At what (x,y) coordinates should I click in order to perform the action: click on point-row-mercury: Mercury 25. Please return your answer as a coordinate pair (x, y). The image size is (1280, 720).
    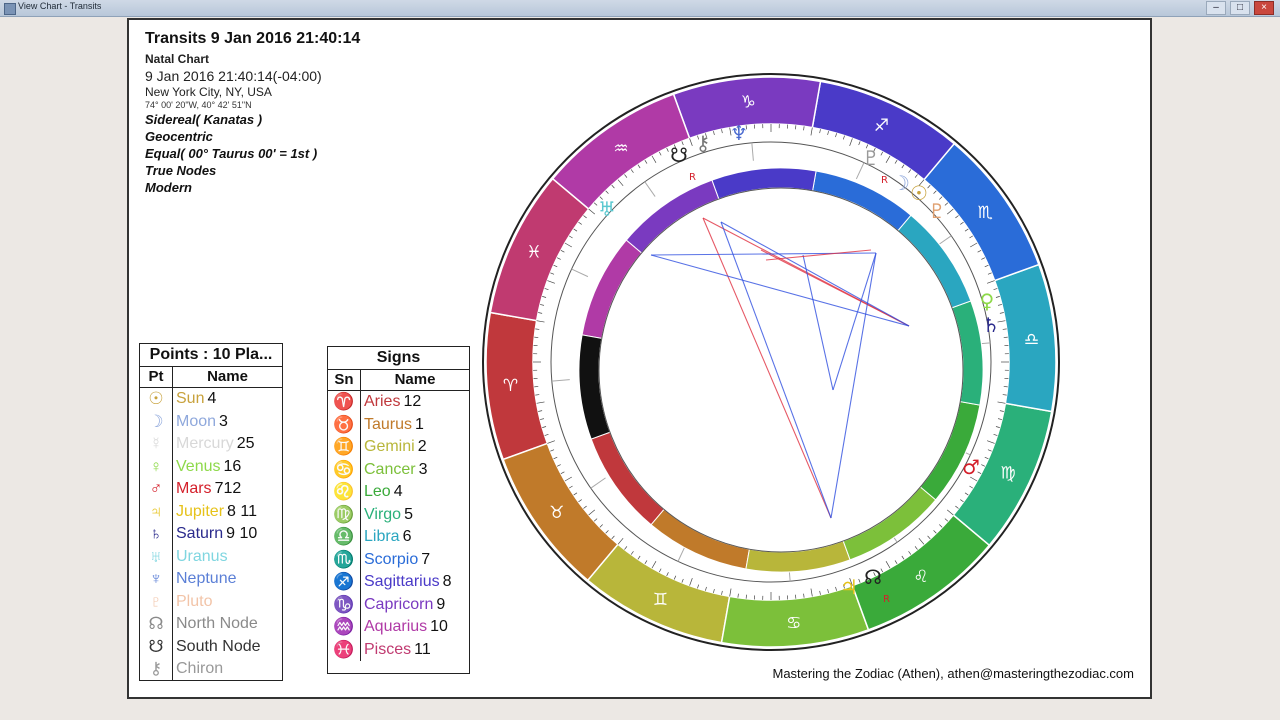
    Looking at the image, I should click on (227, 444).